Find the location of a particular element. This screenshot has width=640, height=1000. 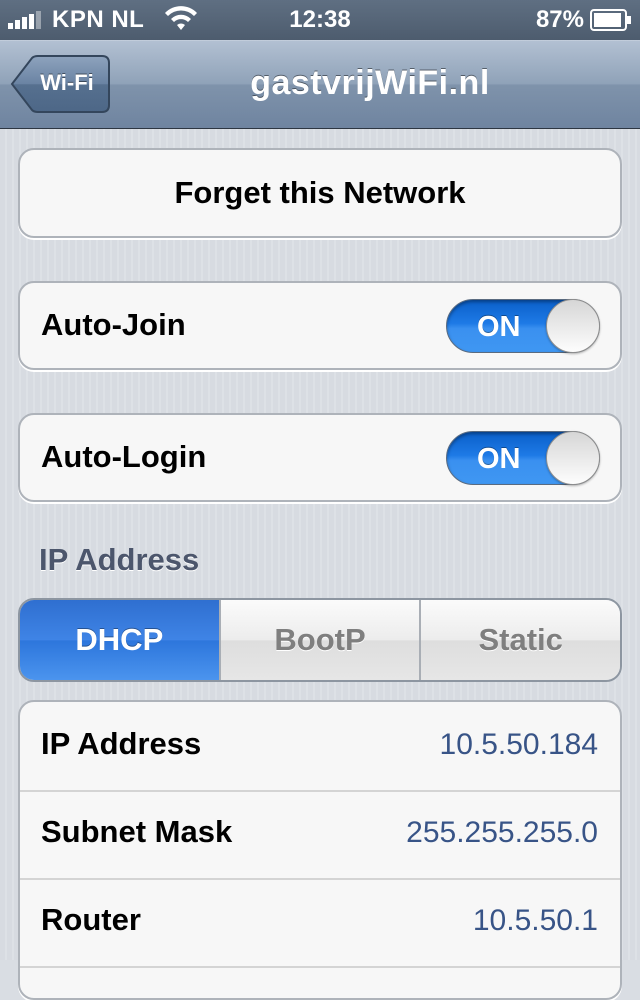

info-row-subnet-mask: Subnet Mask 255.255.255.0 is located at coordinates (320, 835).